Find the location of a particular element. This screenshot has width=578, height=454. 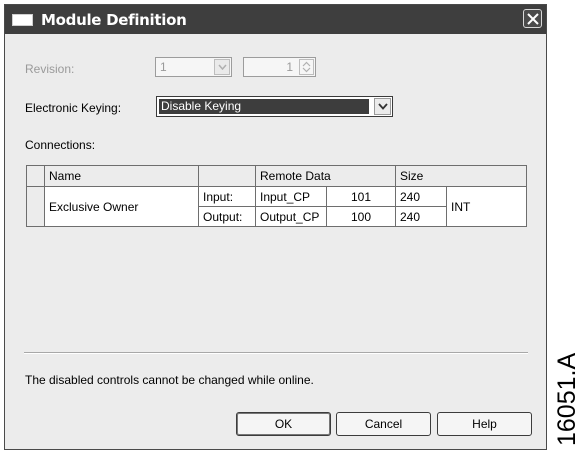

input-size: 240 is located at coordinates (421, 196).